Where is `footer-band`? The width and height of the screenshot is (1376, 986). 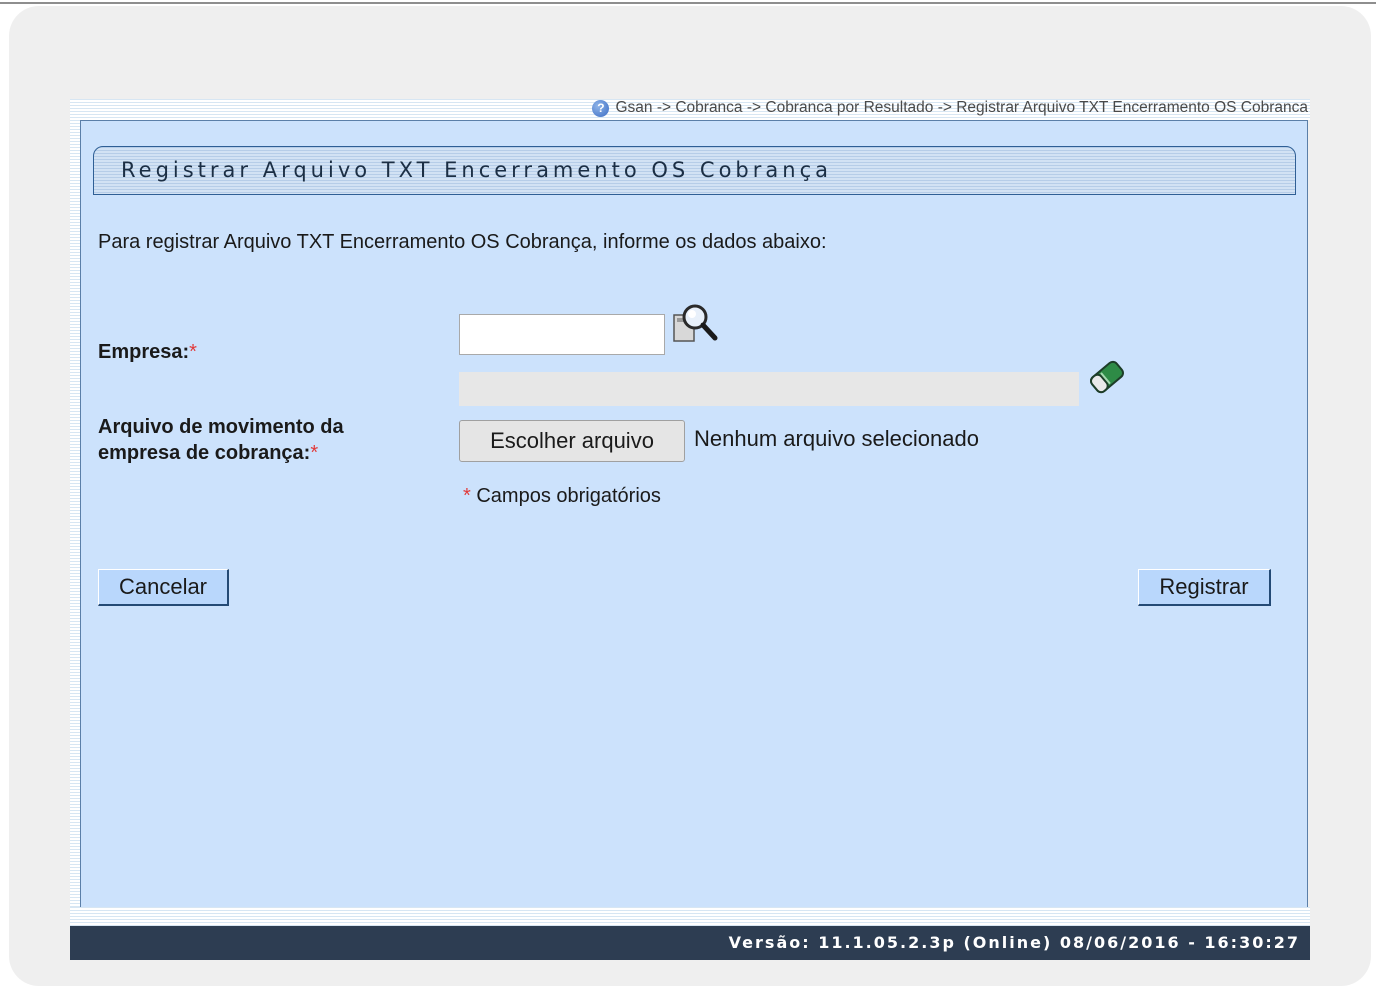 footer-band is located at coordinates (690, 916).